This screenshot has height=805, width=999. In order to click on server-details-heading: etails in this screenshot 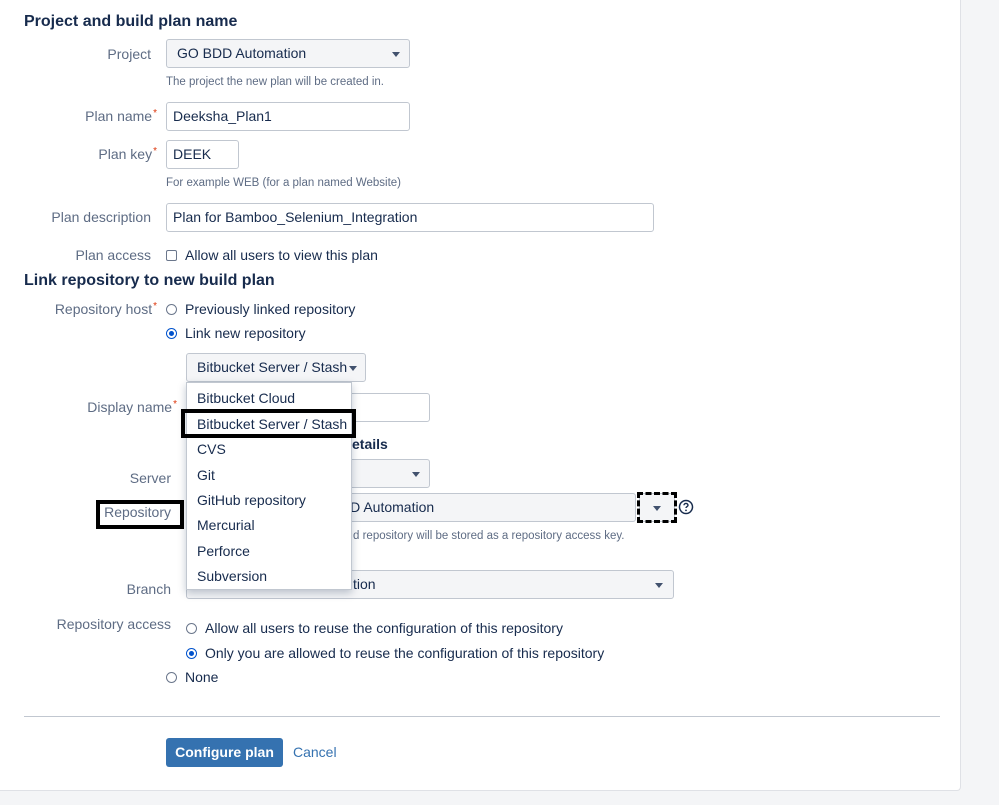, I will do `click(370, 444)`.